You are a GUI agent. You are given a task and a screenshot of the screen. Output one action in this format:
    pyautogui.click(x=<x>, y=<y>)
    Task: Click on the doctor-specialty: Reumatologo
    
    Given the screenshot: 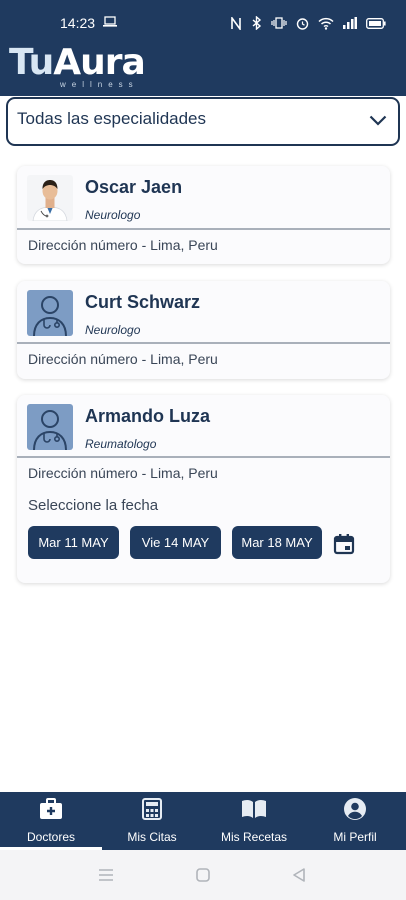 What is the action you would take?
    pyautogui.click(x=121, y=444)
    